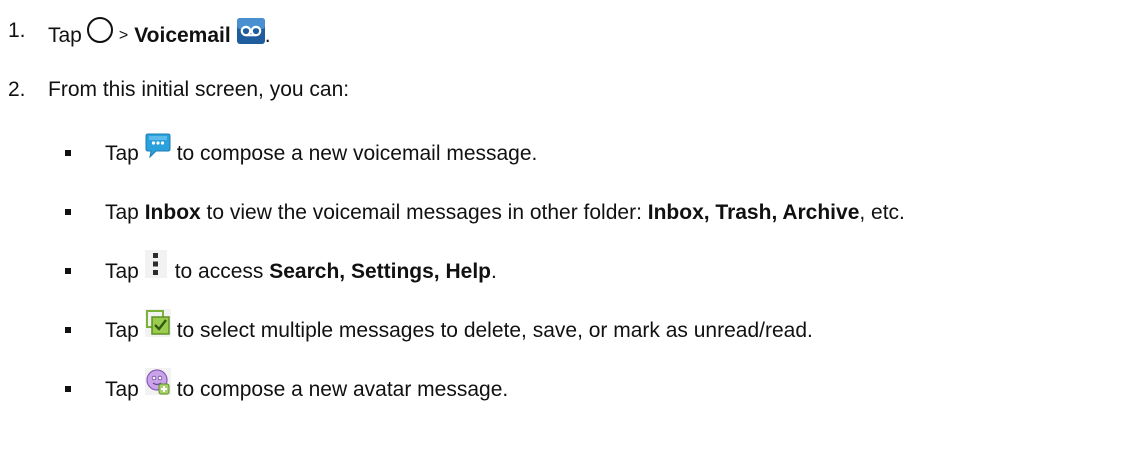 This screenshot has height=474, width=1128. Describe the element at coordinates (753, 212) in the screenshot. I see `folder-list-label: Inbox, Trash, Archive` at that location.